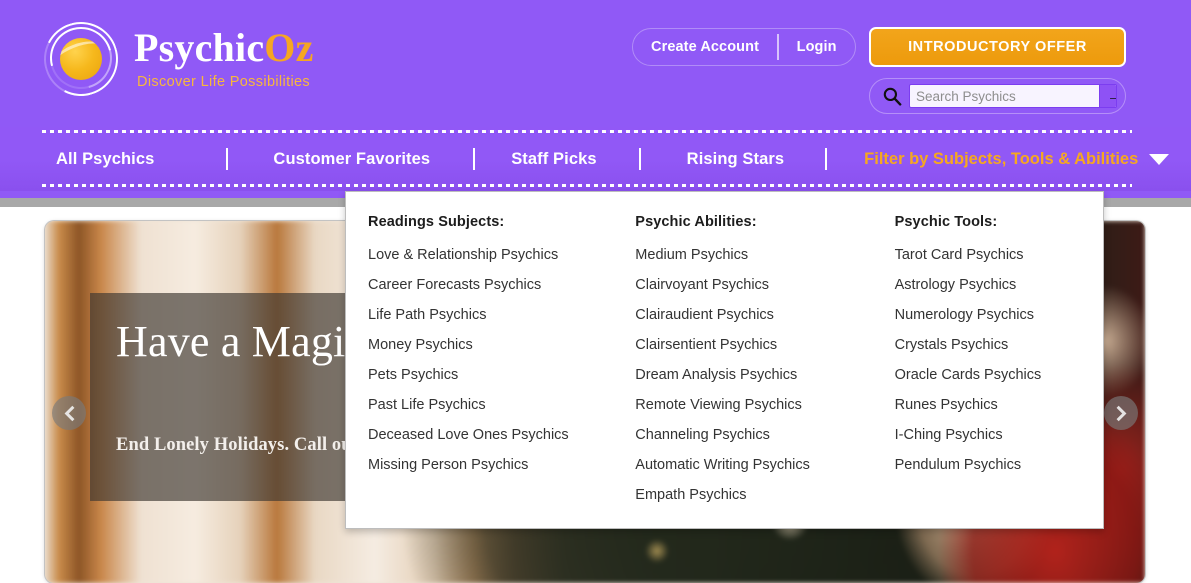  Describe the element at coordinates (490, 315) in the screenshot. I see `mega-menu-item: Life Path Psychics` at that location.